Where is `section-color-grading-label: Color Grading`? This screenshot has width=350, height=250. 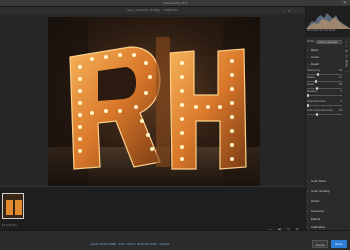
section-color-grading-label: Color Grading is located at coordinates (320, 191).